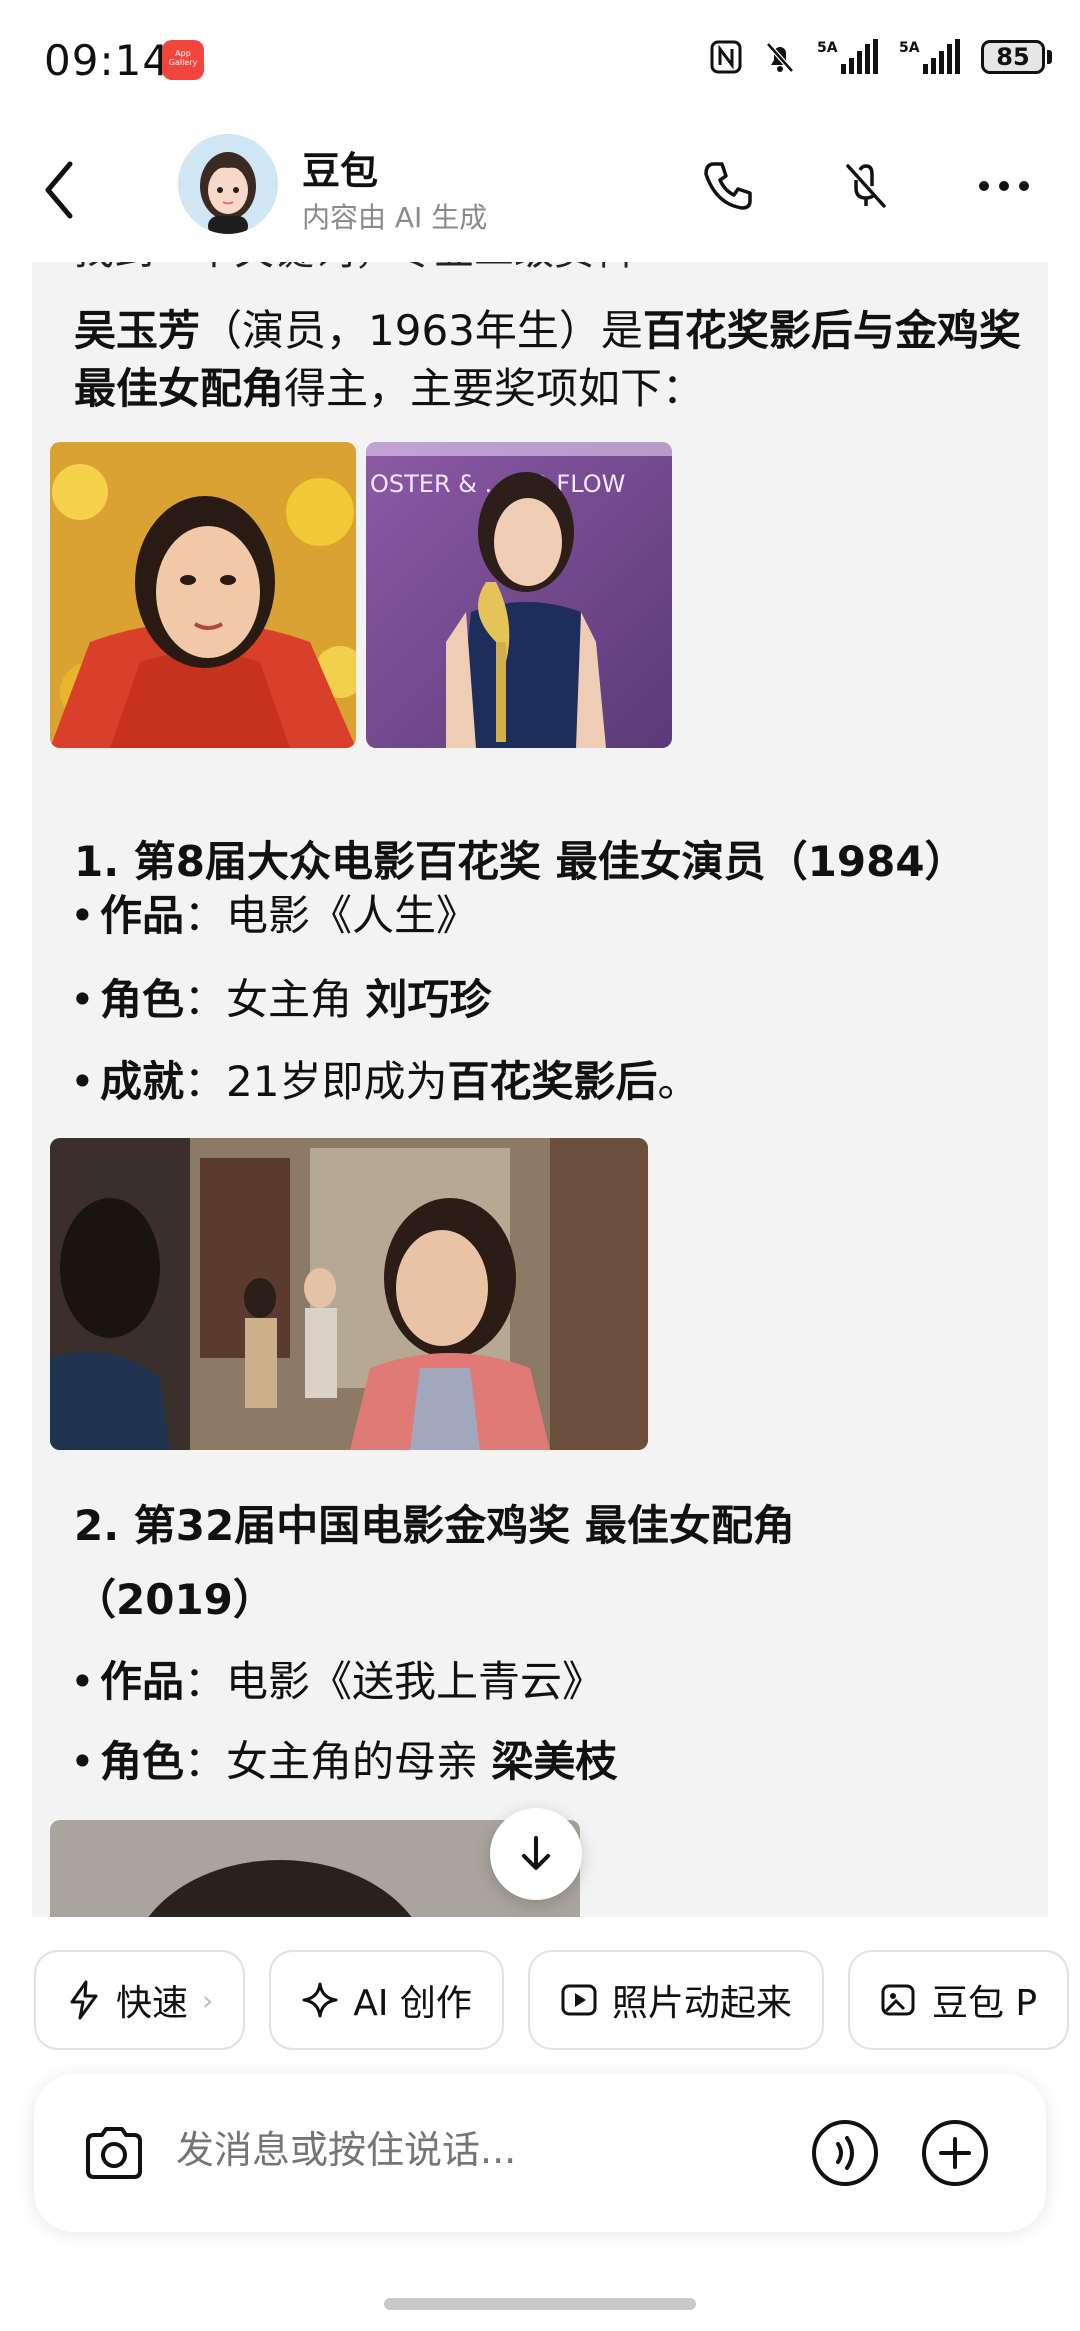  I want to click on add-attachment-button, so click(955, 2153).